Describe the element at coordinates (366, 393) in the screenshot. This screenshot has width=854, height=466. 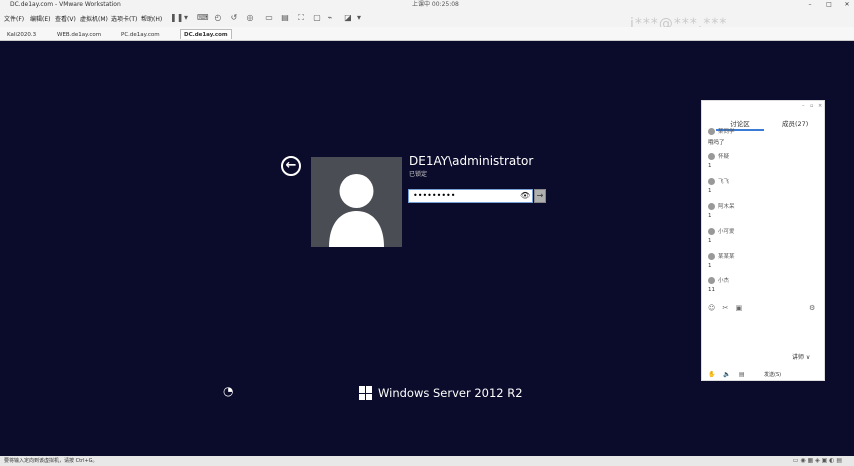
I see `windows-logo-icon` at that location.